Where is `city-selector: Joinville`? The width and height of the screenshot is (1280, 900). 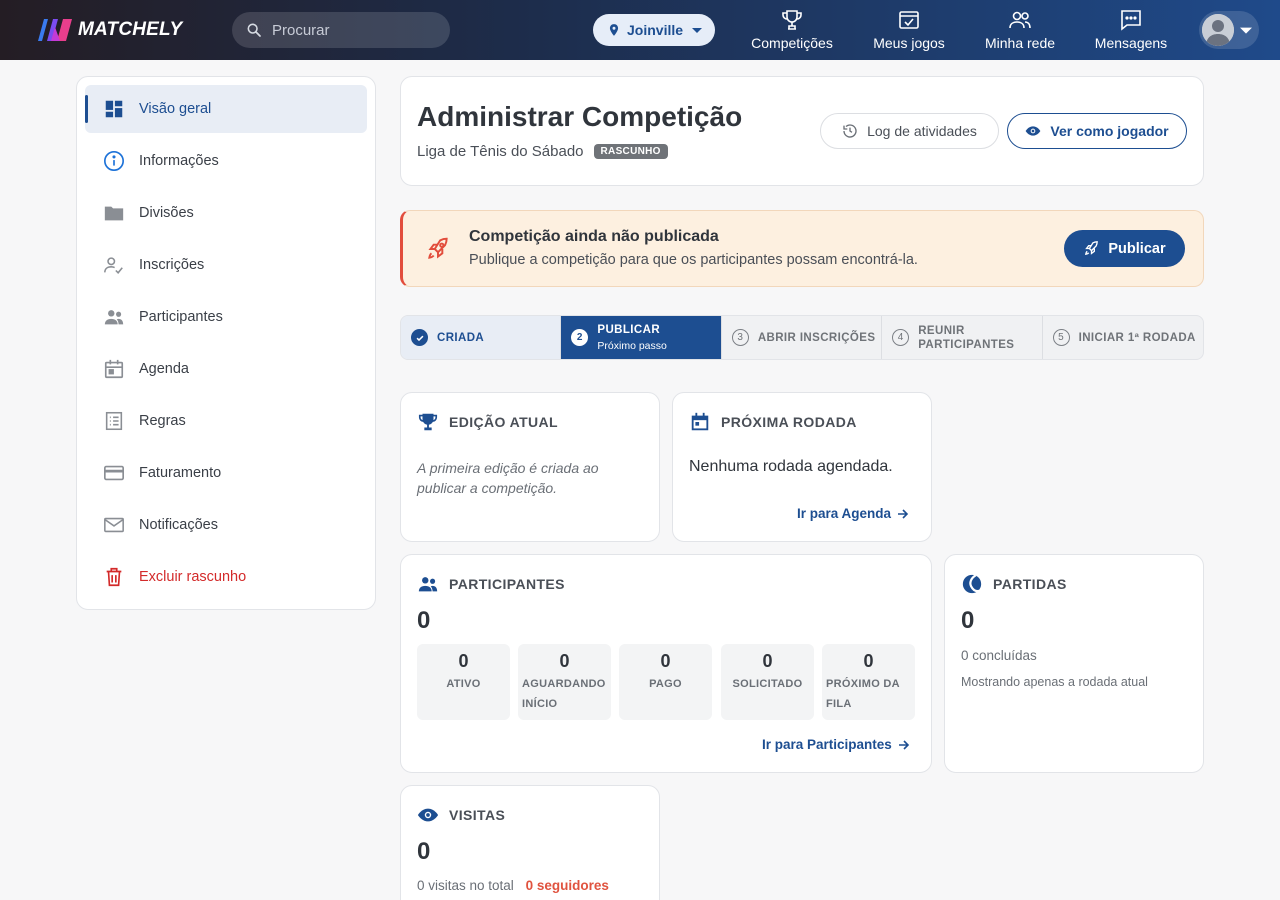 city-selector: Joinville is located at coordinates (654, 30).